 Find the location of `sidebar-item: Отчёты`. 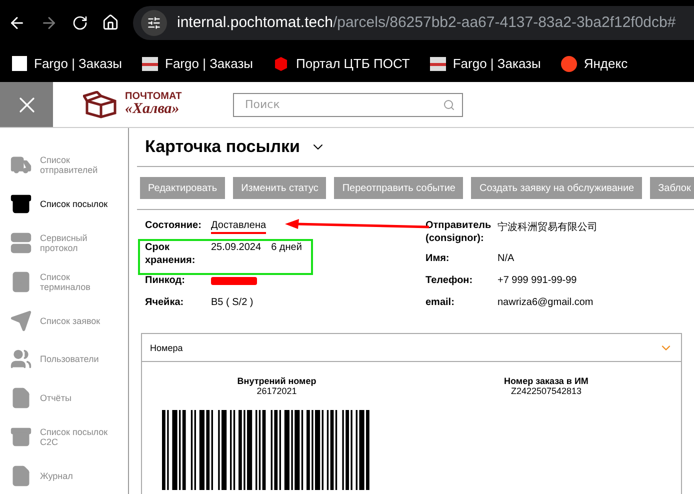

sidebar-item: Отчёты is located at coordinates (64, 398).